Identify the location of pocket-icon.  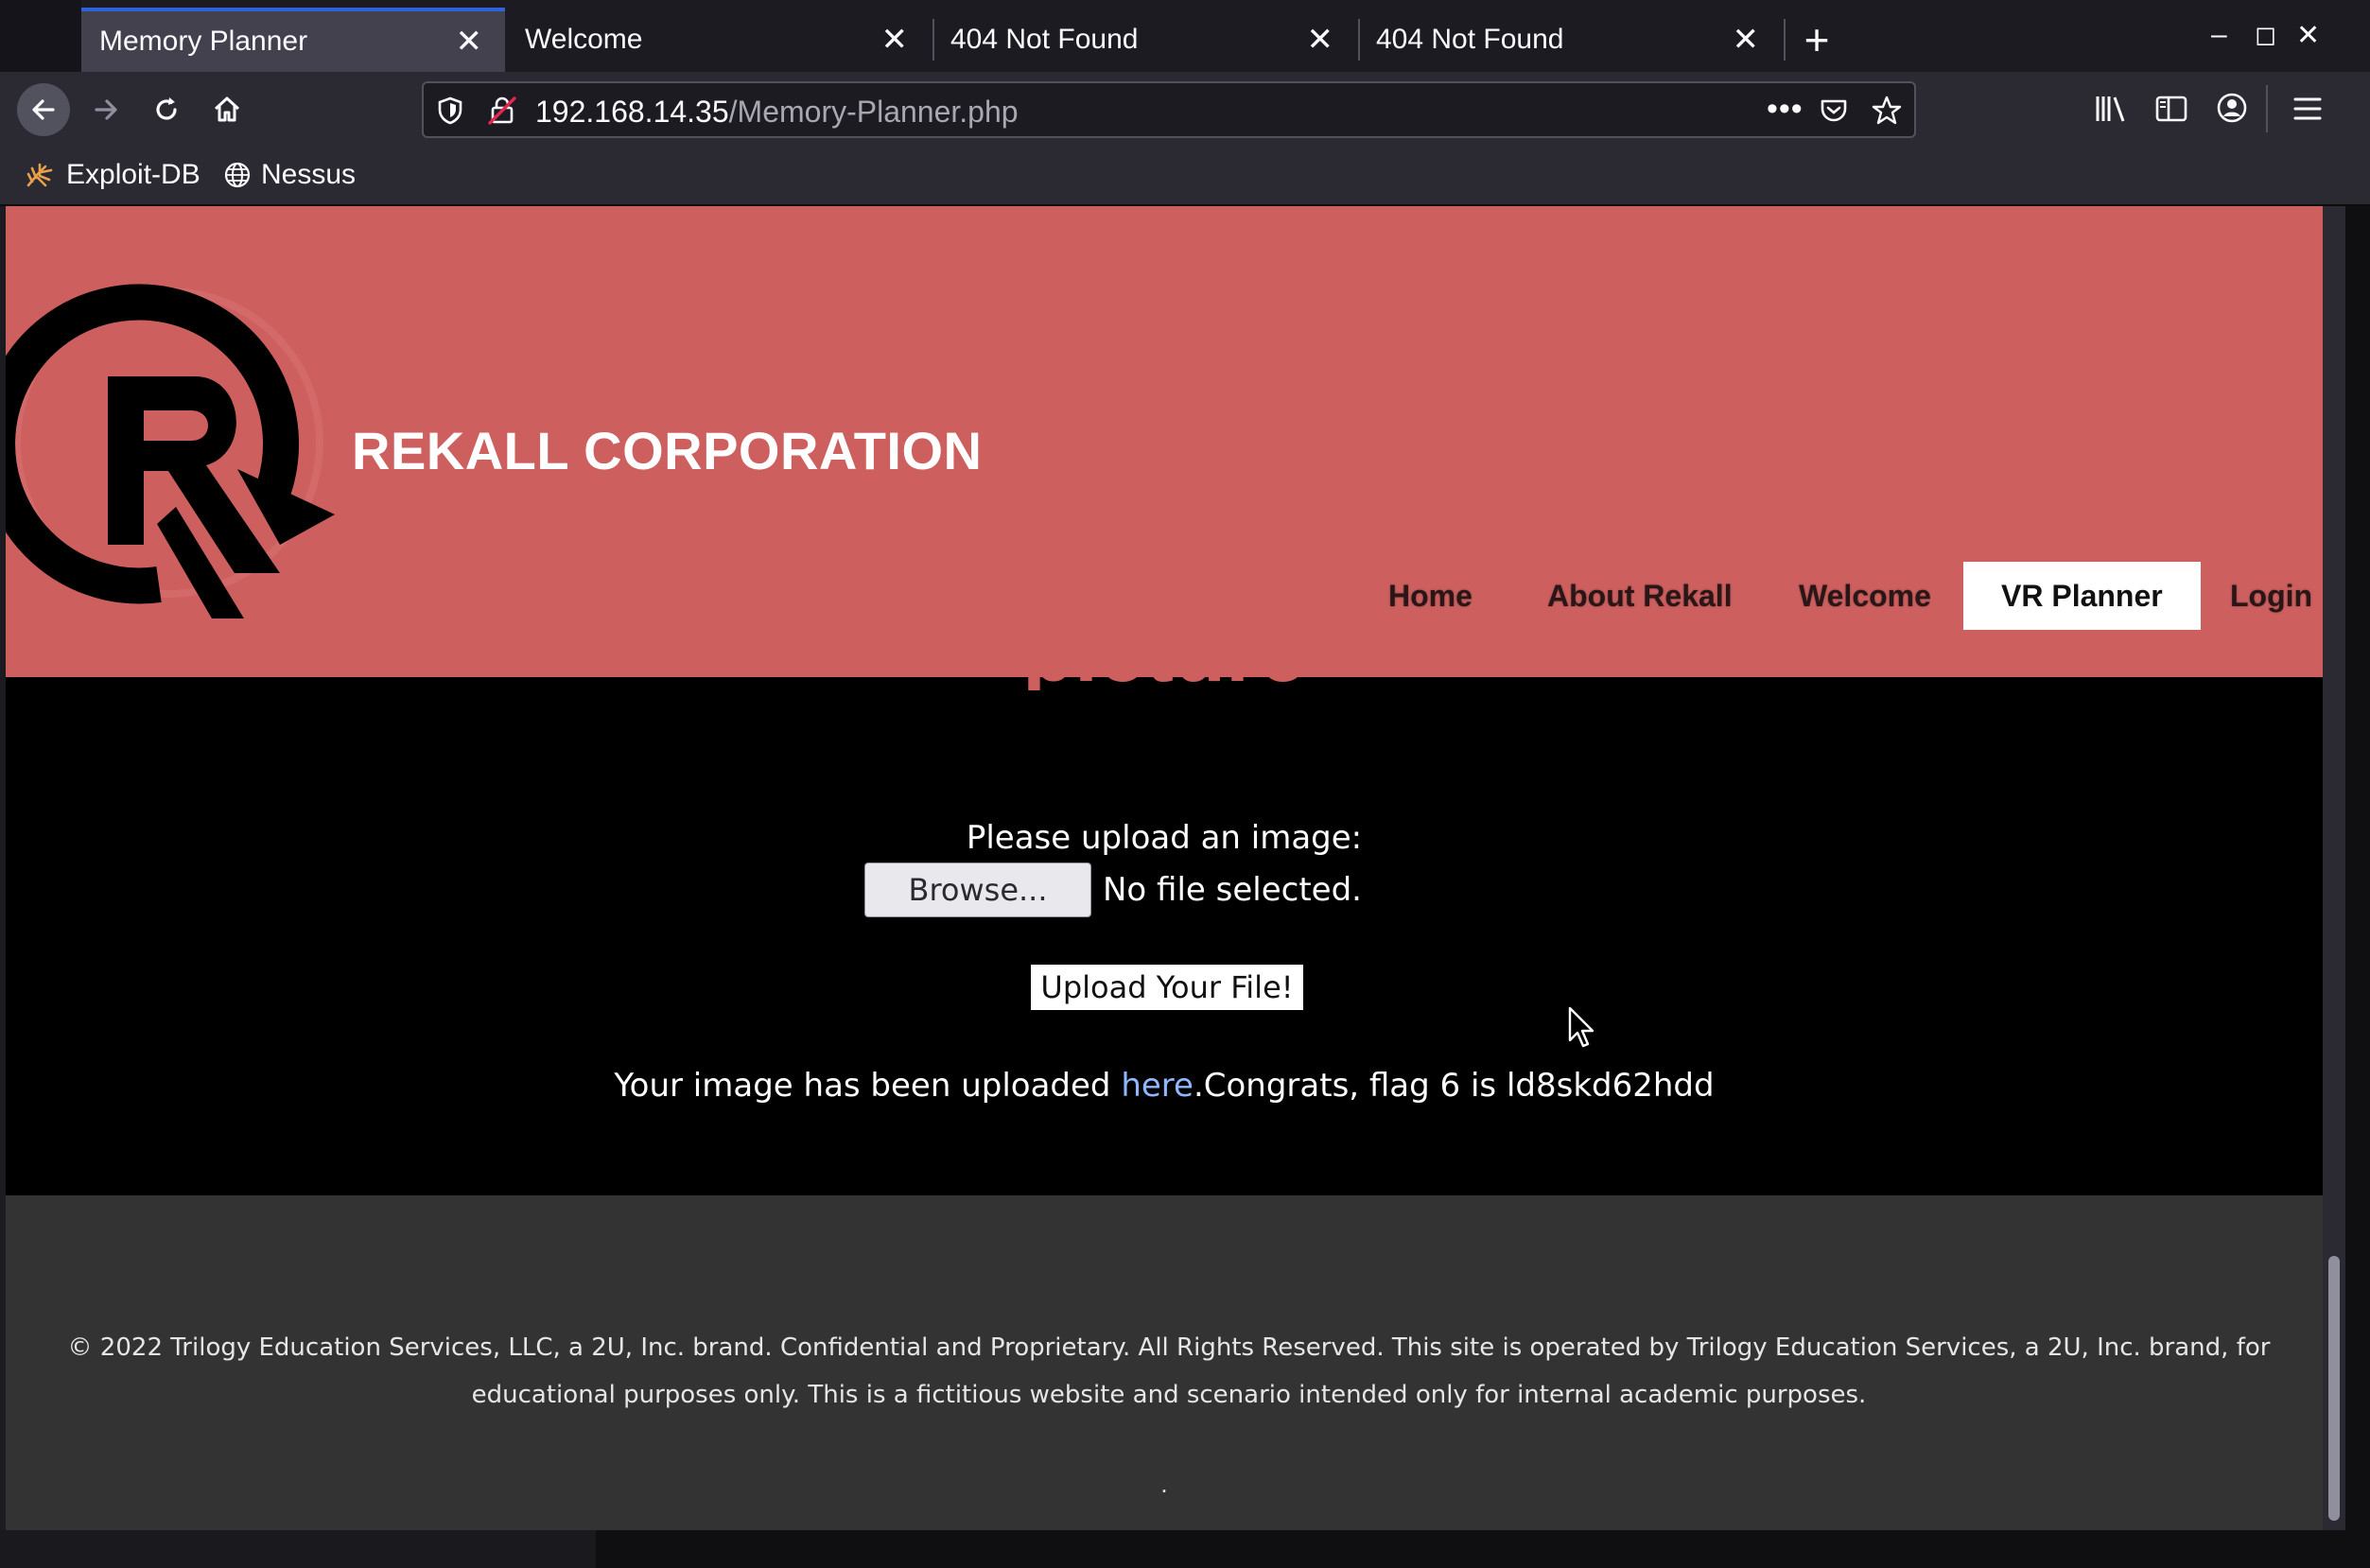
(1834, 111).